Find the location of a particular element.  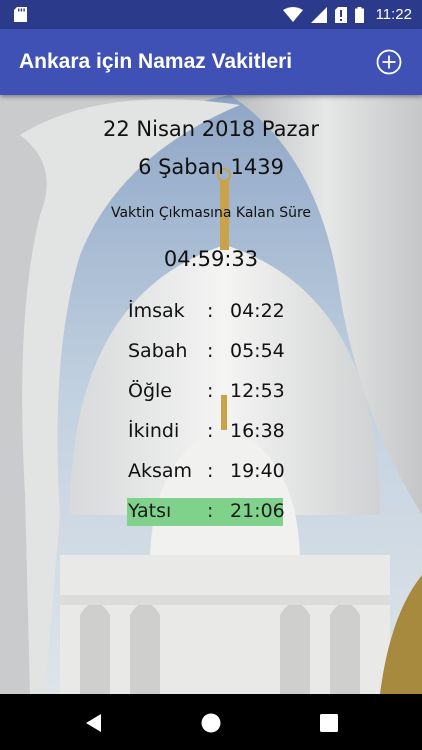

navigation-bar is located at coordinates (211, 722).